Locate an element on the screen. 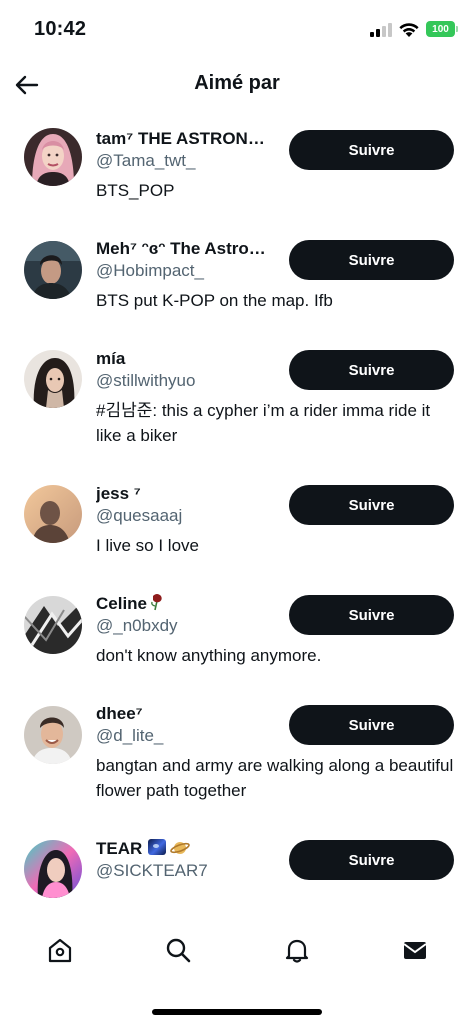 The width and height of the screenshot is (474, 1026). nav-notifications is located at coordinates (297, 950).